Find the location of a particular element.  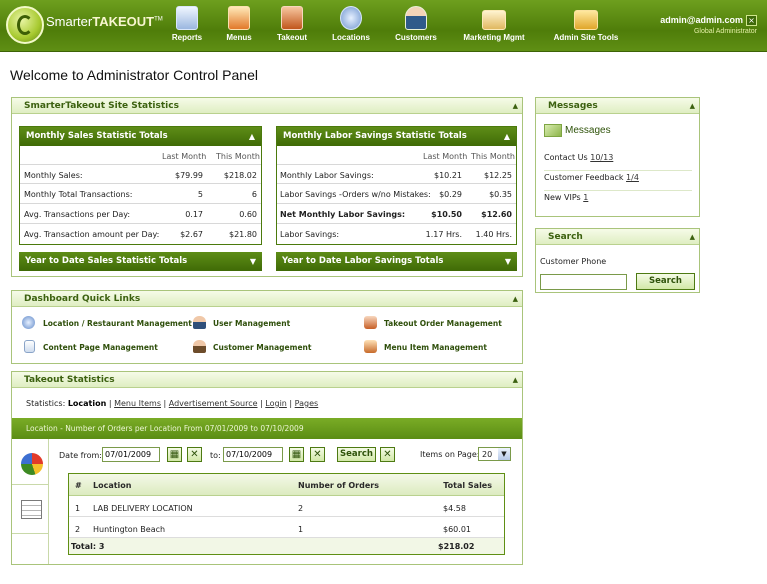

table-row: Labor Savings: 1.17 Hrs. 1.40 Hrs. is located at coordinates (396, 234).